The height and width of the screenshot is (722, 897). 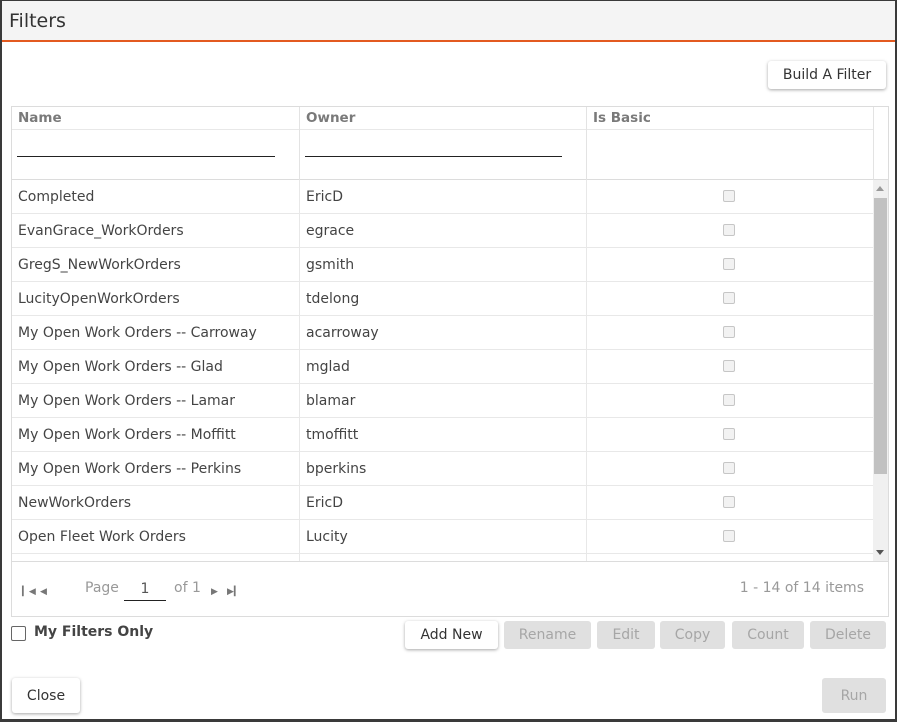 I want to click on cell-owner: gsmith, so click(x=443, y=265).